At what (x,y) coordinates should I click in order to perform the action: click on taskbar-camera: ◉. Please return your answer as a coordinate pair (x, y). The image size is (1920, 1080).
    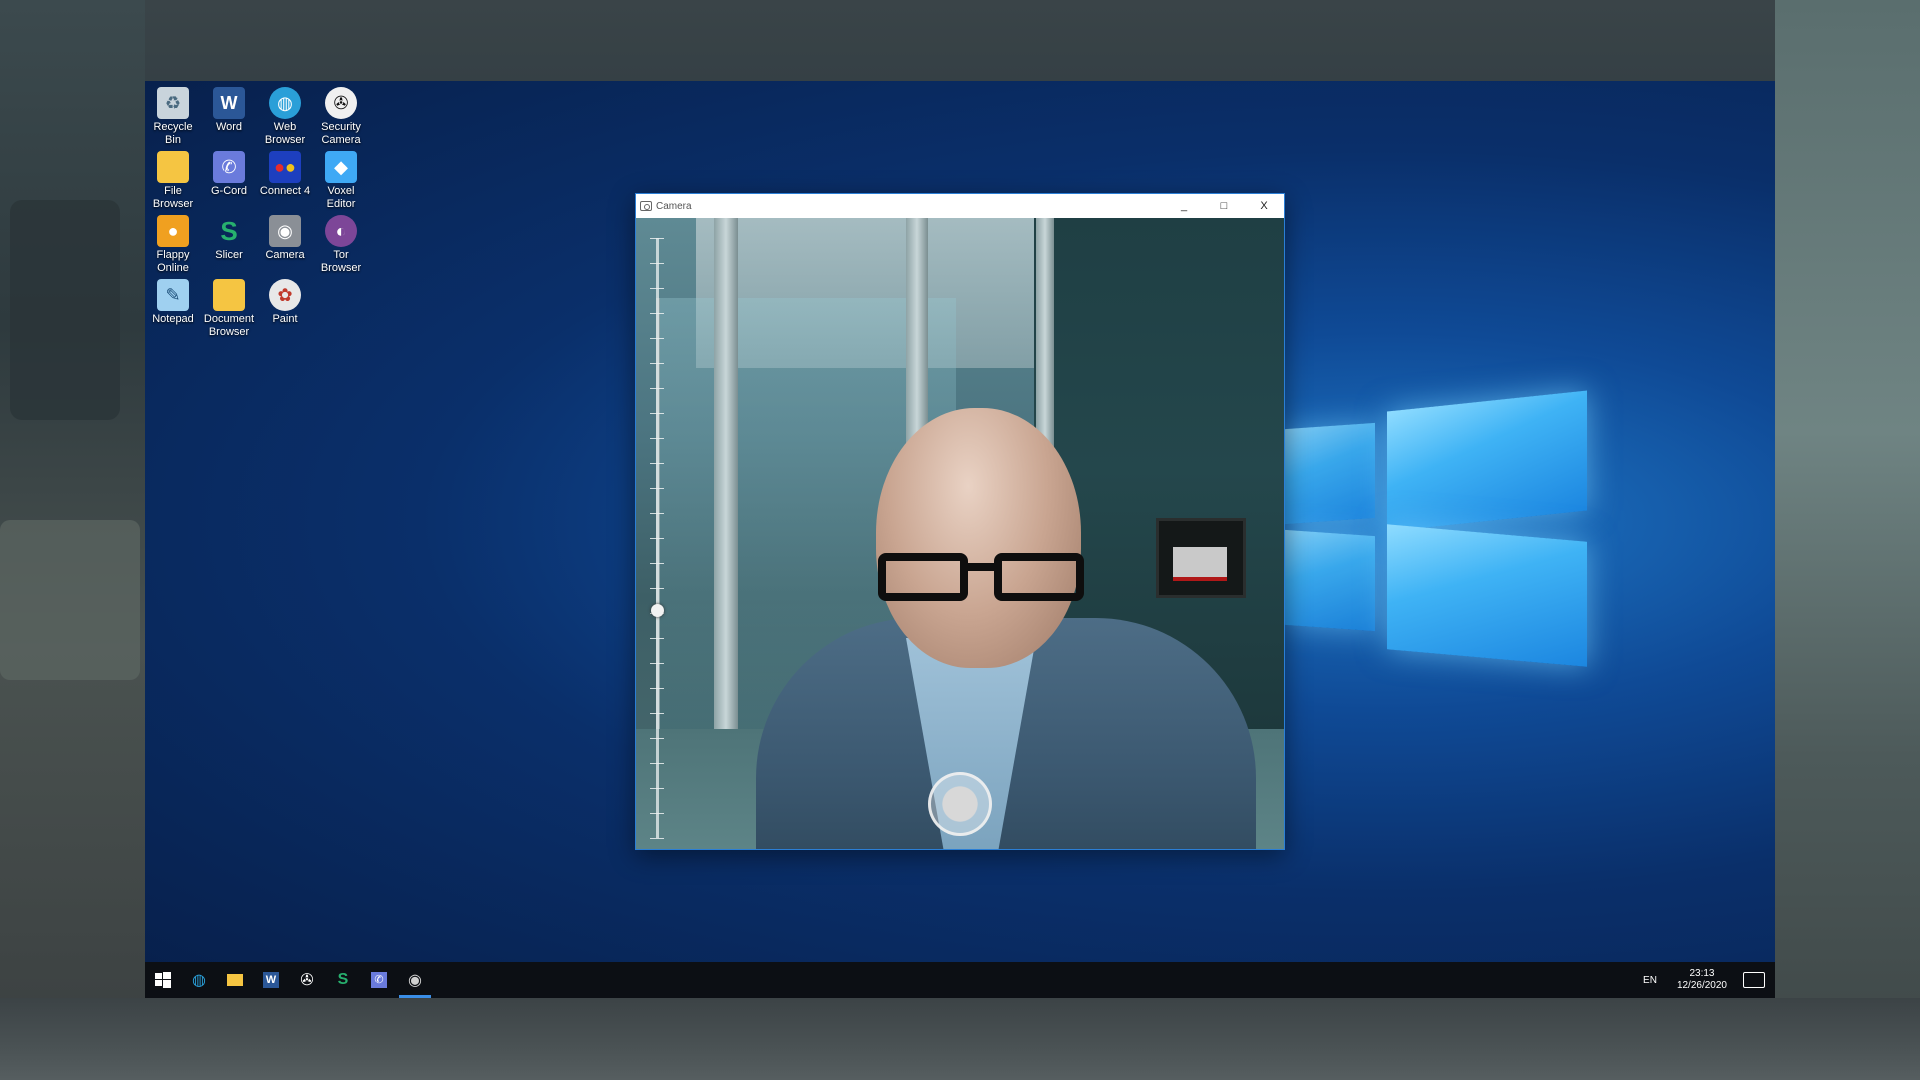
    Looking at the image, I should click on (415, 980).